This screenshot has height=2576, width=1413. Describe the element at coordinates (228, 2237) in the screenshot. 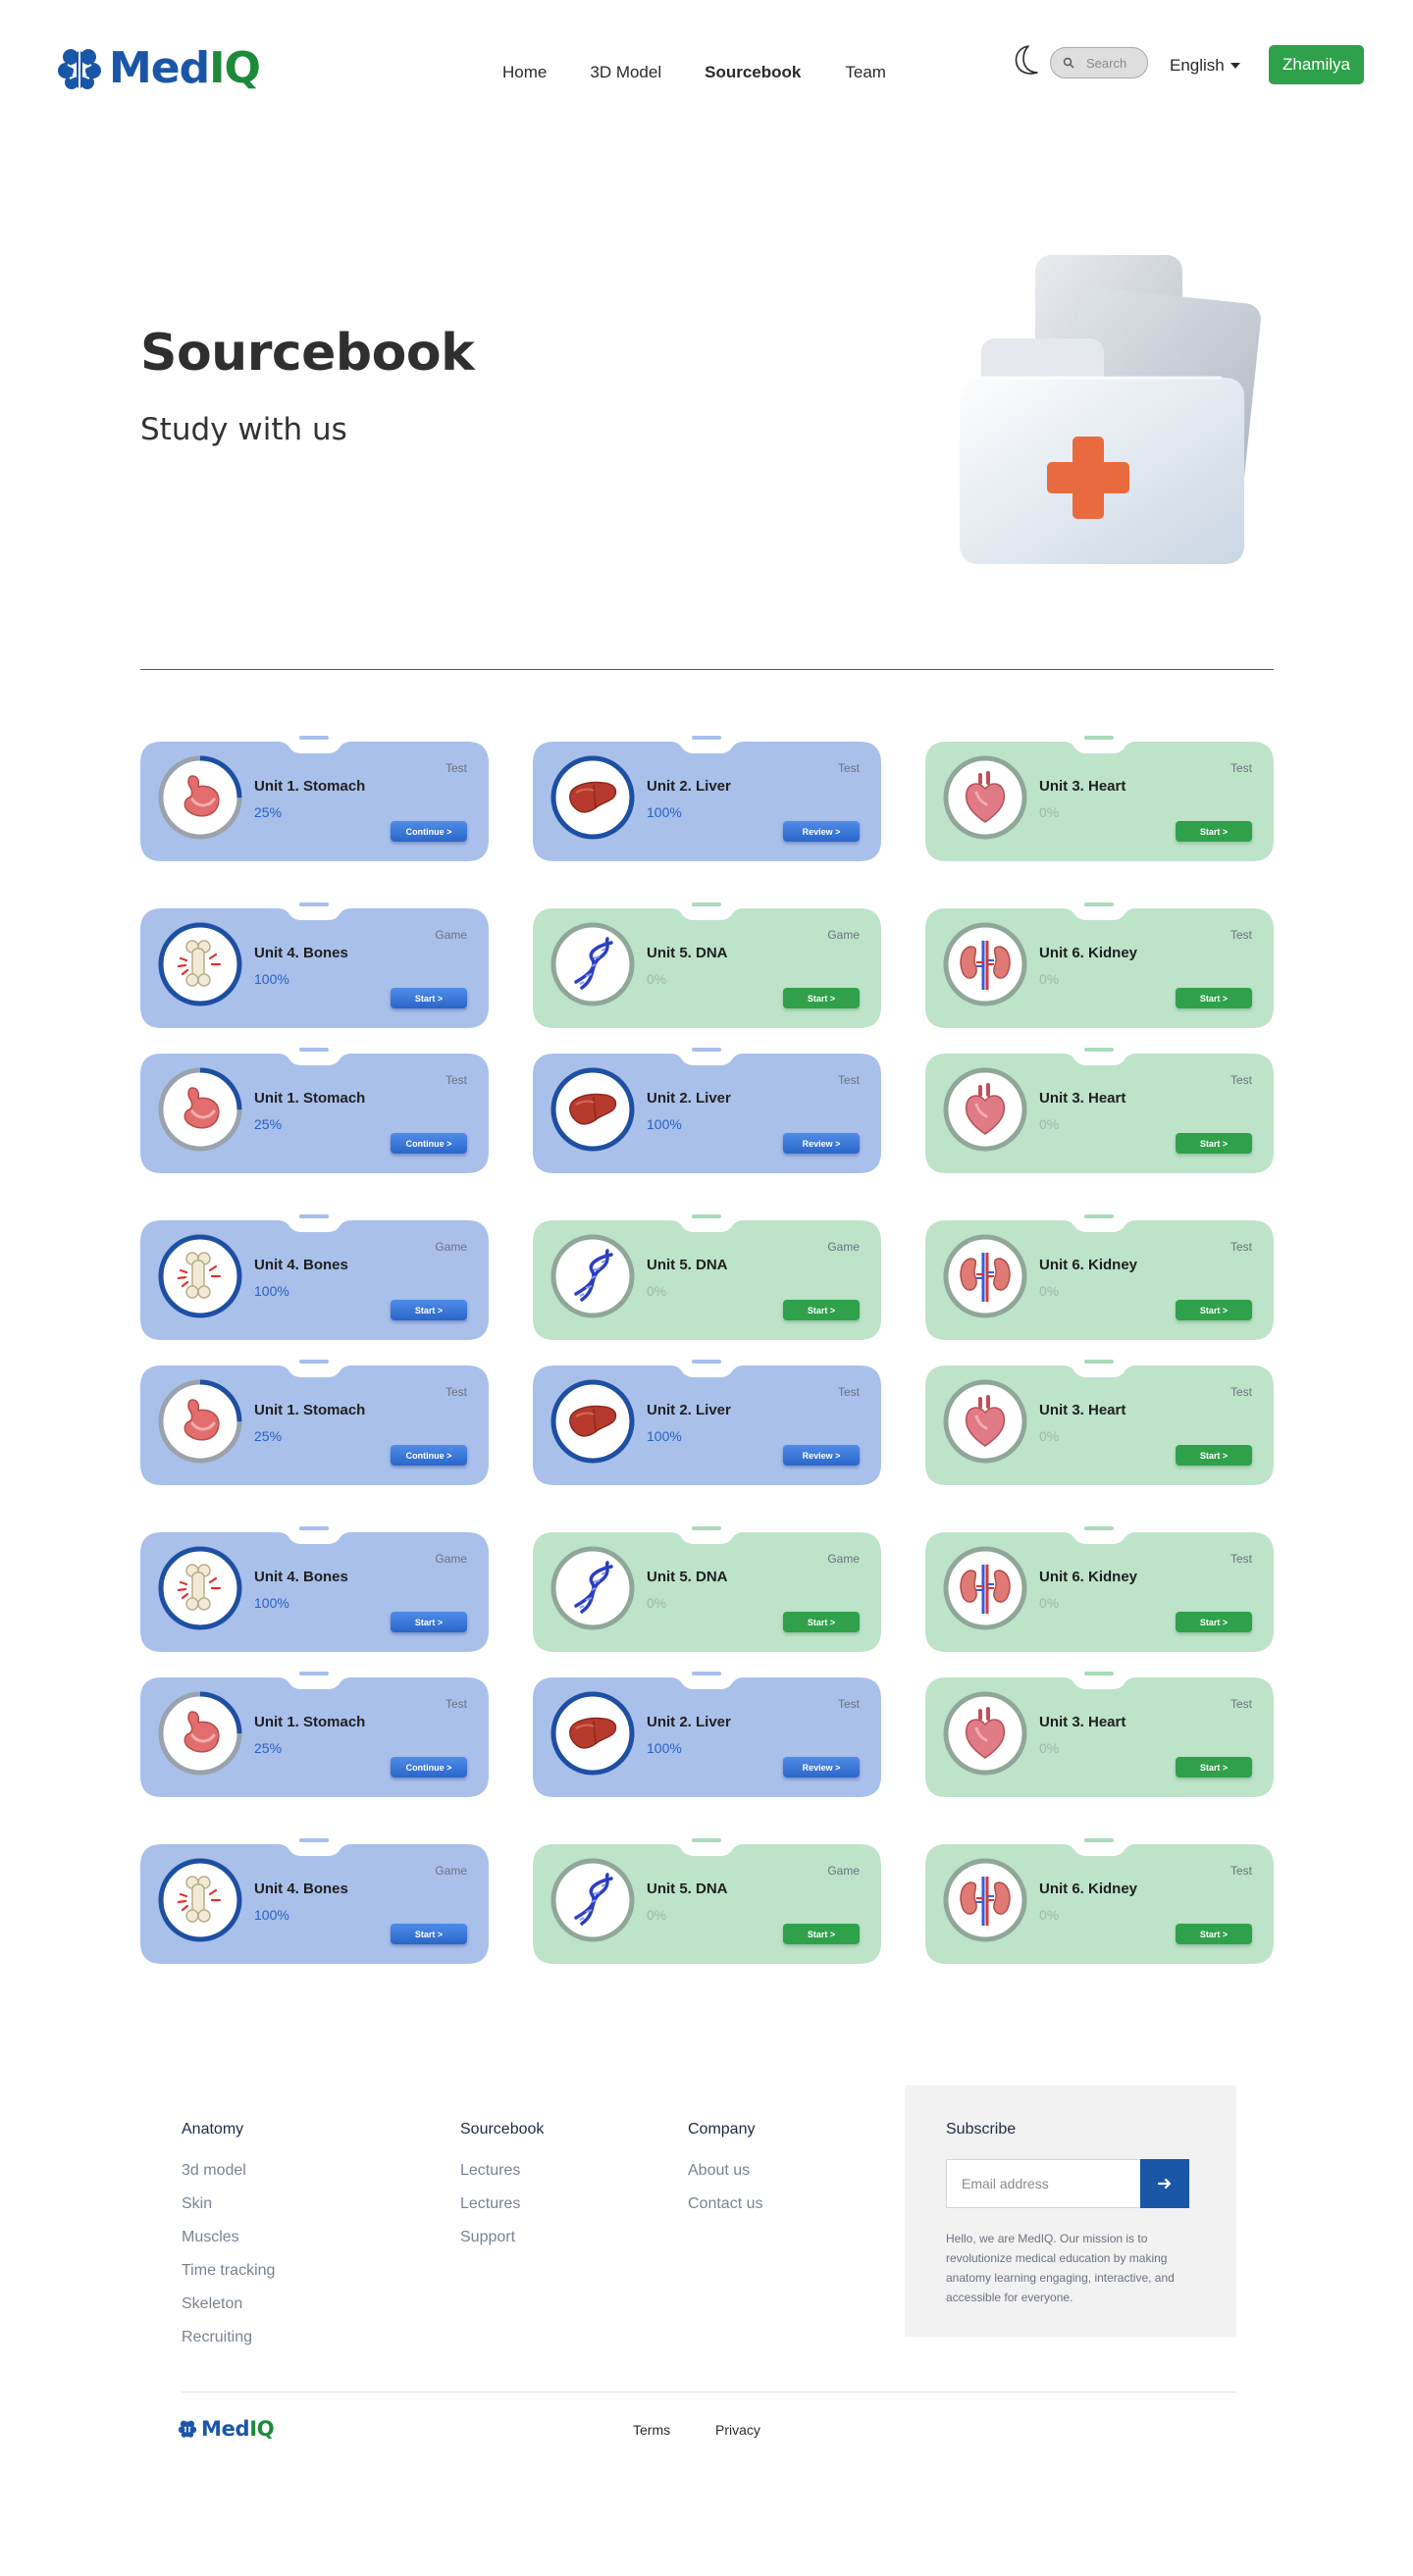

I see `footer-link-muscles: Muscles` at that location.